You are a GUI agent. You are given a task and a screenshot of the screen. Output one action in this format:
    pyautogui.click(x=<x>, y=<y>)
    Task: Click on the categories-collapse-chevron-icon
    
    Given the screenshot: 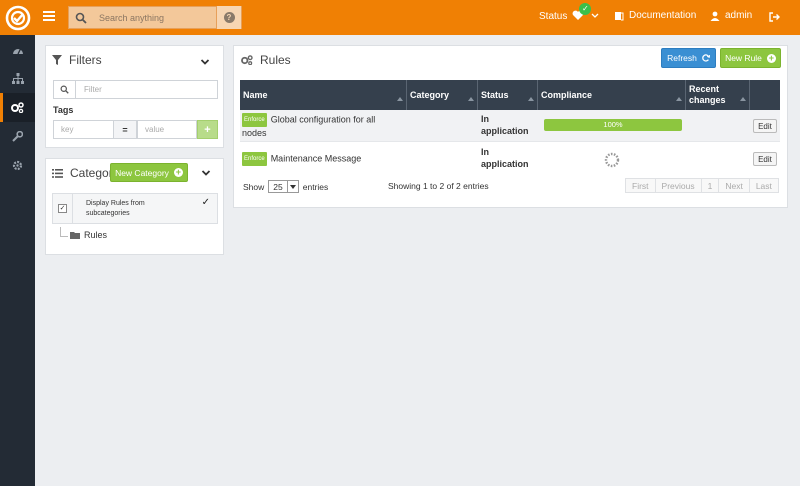 What is the action you would take?
    pyautogui.click(x=206, y=173)
    